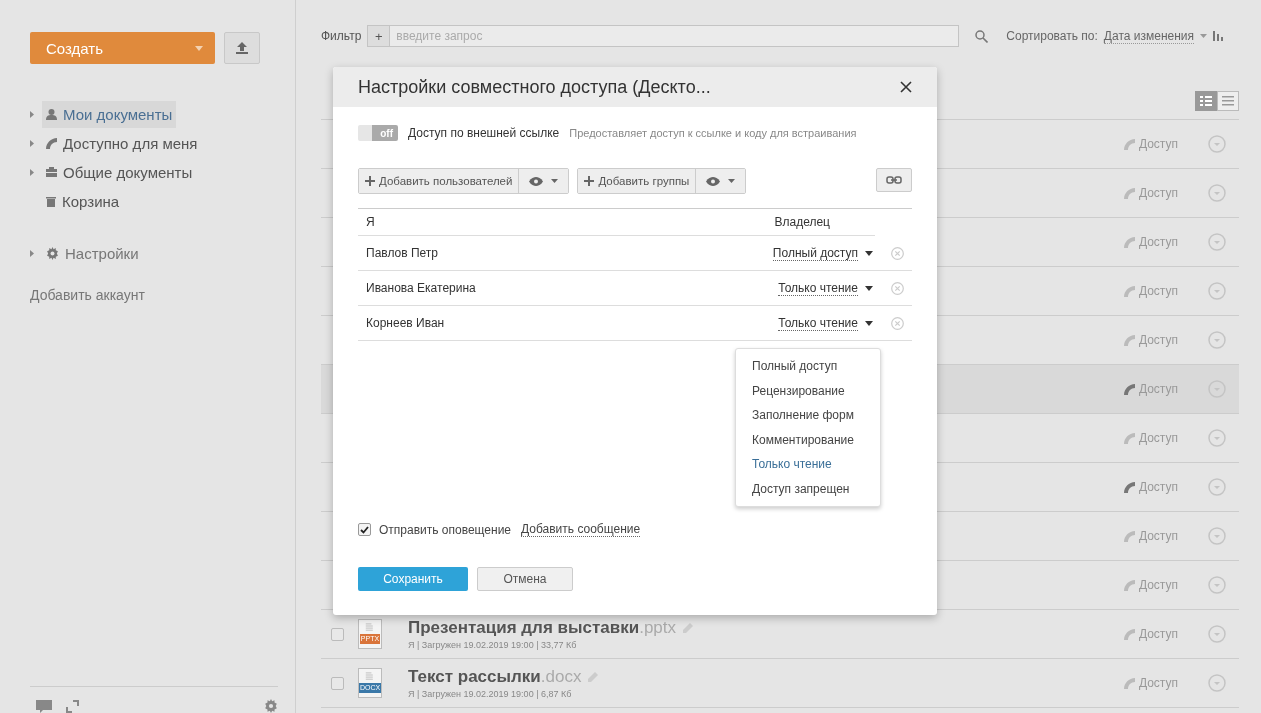 The image size is (1261, 713). Describe the element at coordinates (674, 36) in the screenshot. I see `filter-field: введите запрос` at that location.